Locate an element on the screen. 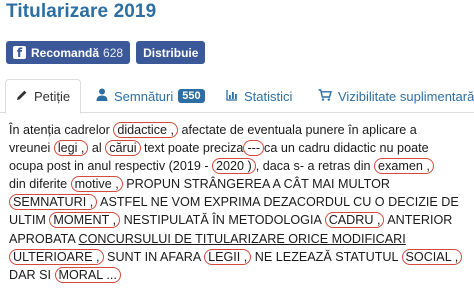 This screenshot has width=474, height=305. text: ca un cadru didactic nu poate is located at coordinates (346, 148).